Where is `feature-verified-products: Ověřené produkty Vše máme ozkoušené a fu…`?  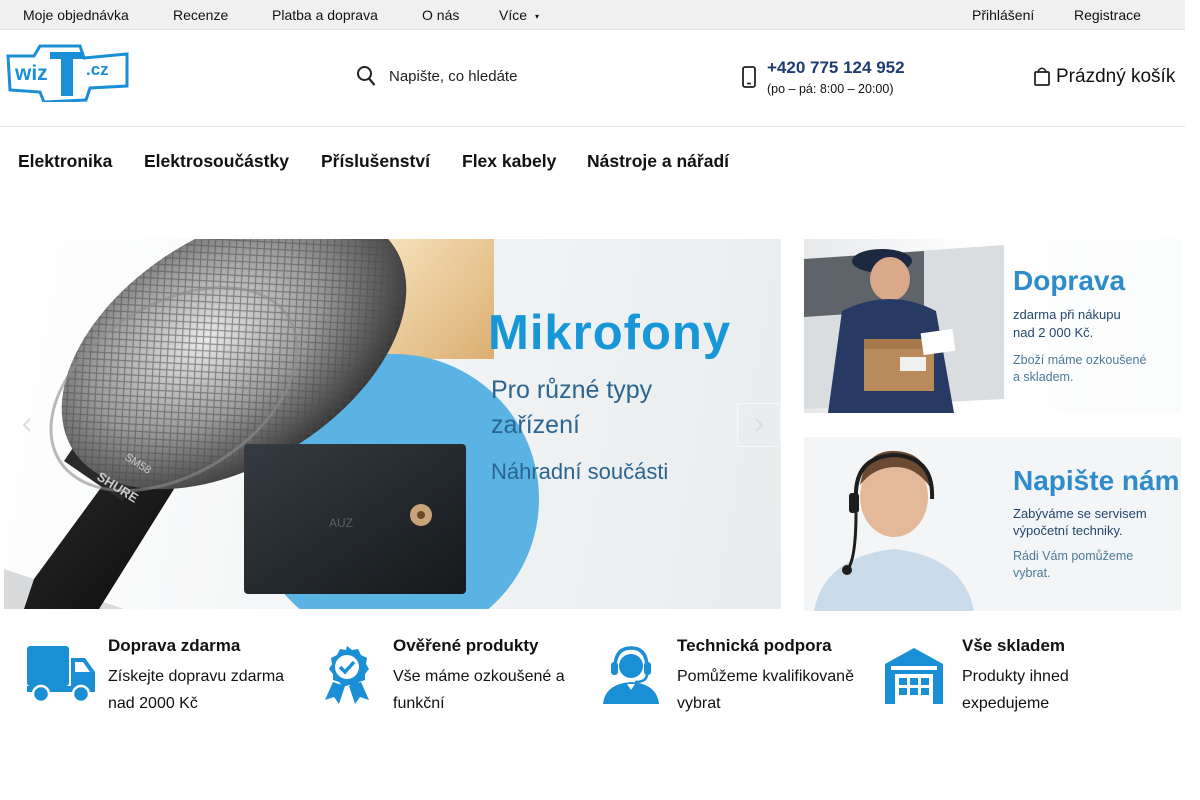
feature-verified-products: Ověřené produkty Vše máme ozkoušené a fu… is located at coordinates (455, 681).